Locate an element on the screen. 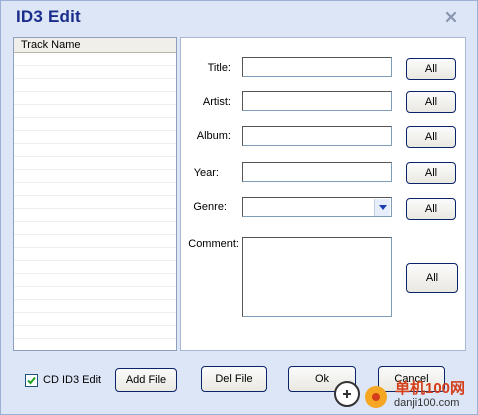  track-name-column-header: Track Name is located at coordinates (95, 45).